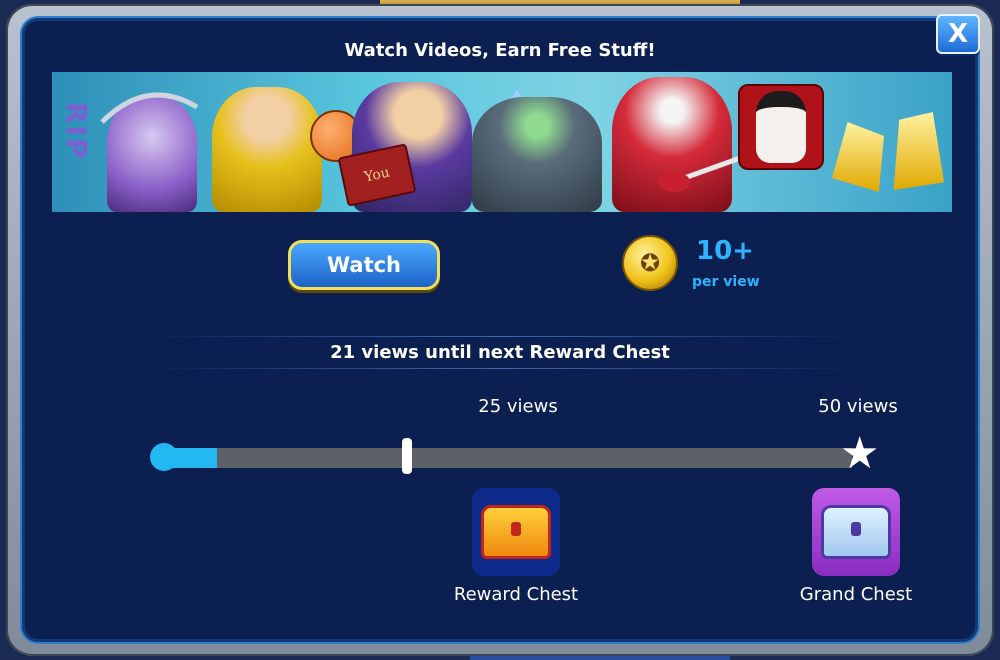  What do you see at coordinates (725, 251) in the screenshot?
I see `reward-amount: 10+` at bounding box center [725, 251].